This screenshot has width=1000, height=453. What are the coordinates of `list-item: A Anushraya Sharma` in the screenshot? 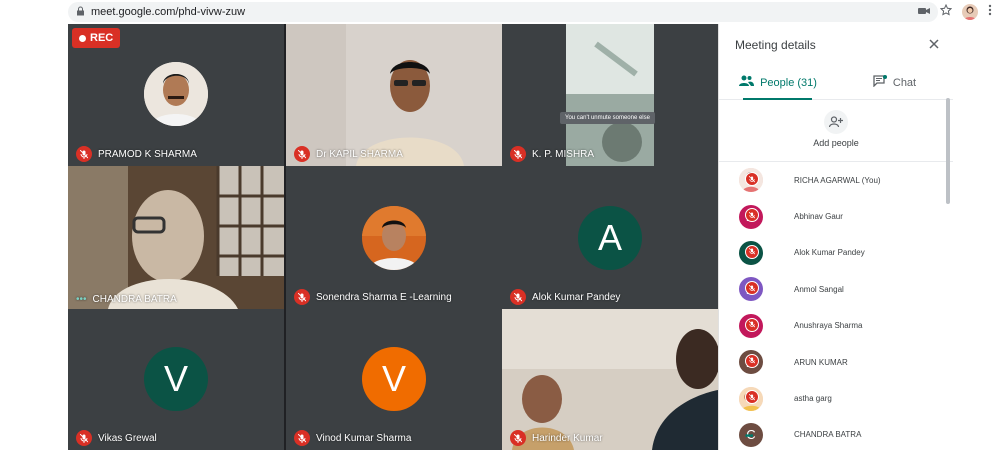 It's located at (832, 326).